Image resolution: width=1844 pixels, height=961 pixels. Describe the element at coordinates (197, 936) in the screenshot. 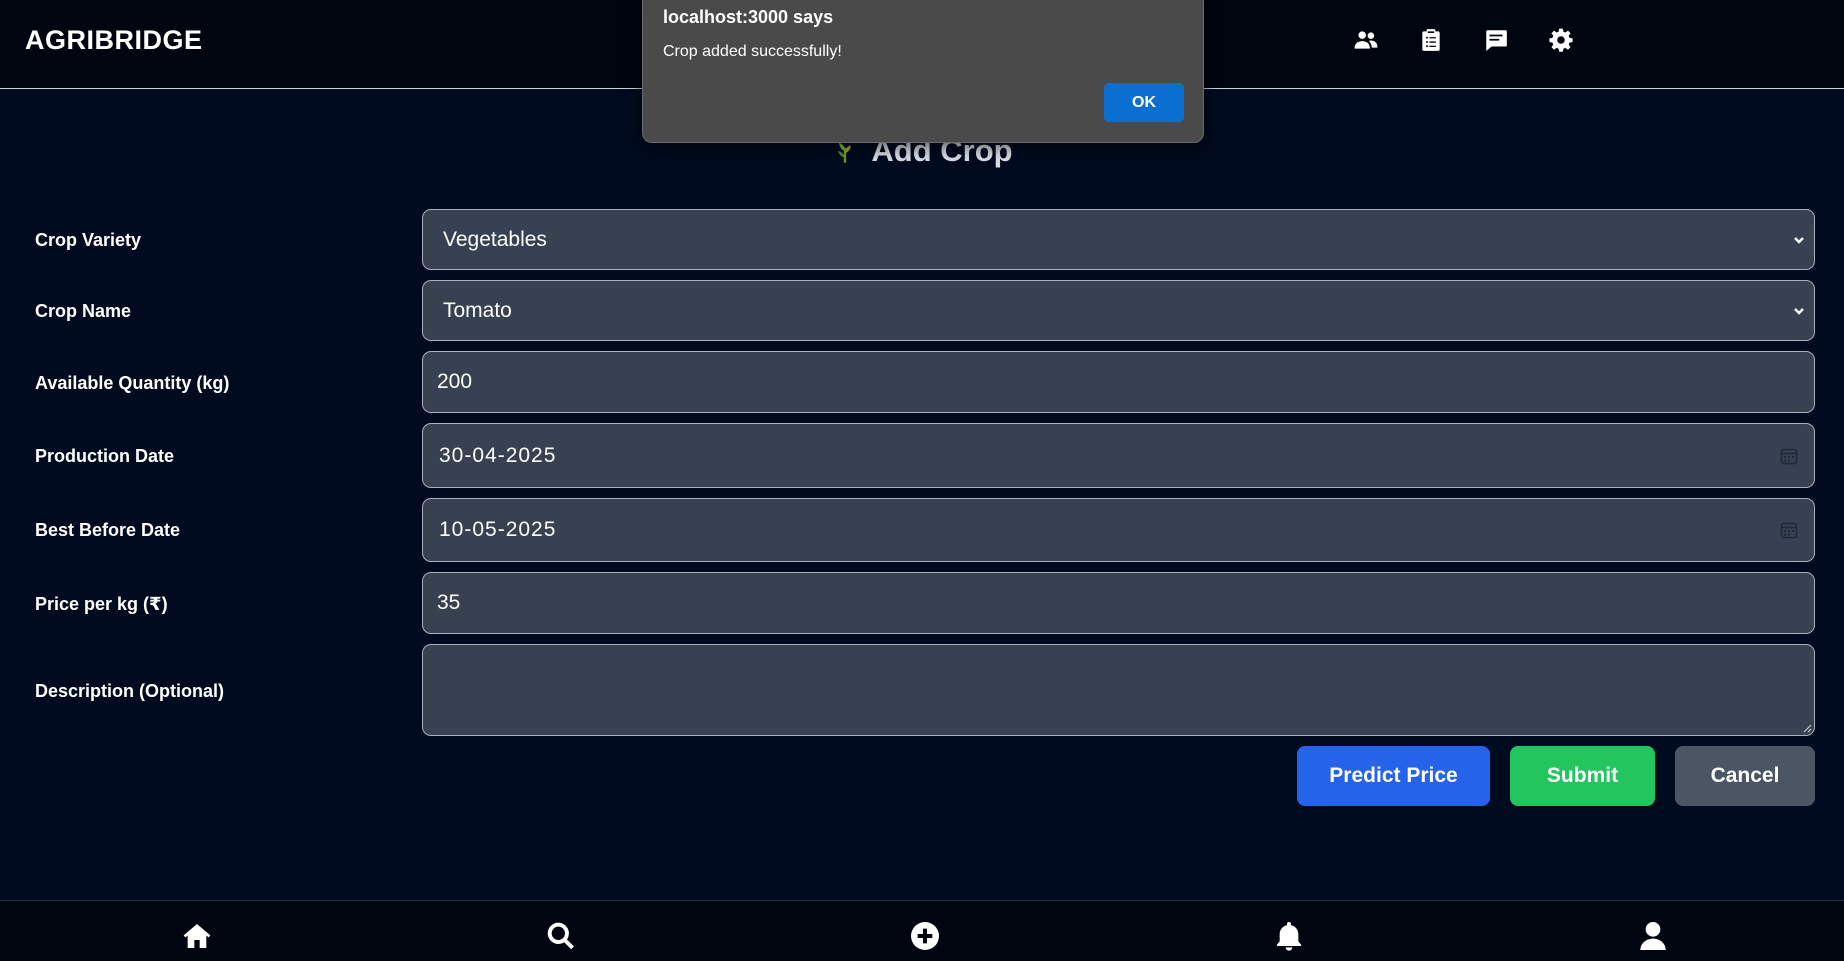

I see `home-icon` at that location.